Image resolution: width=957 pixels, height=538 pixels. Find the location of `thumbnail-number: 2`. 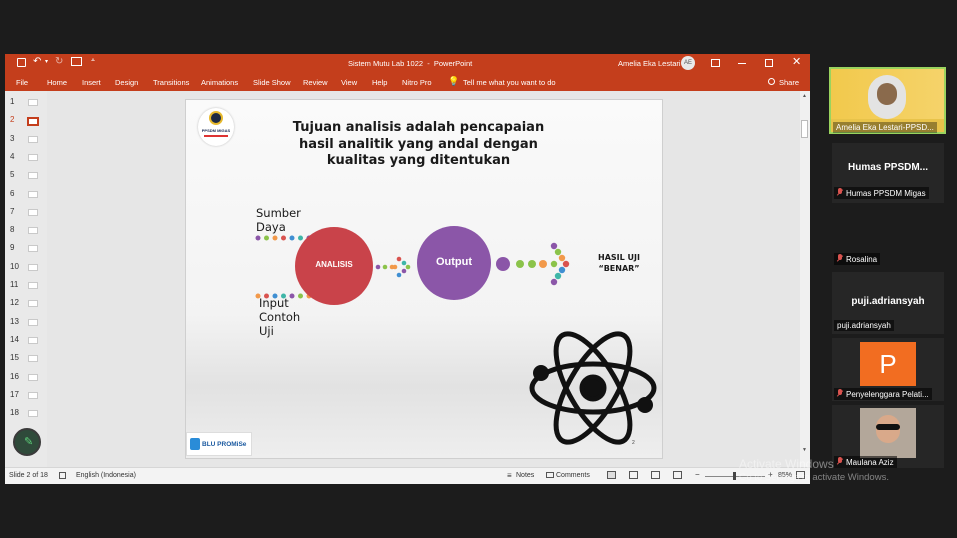

thumbnail-number: 2 is located at coordinates (17, 119).